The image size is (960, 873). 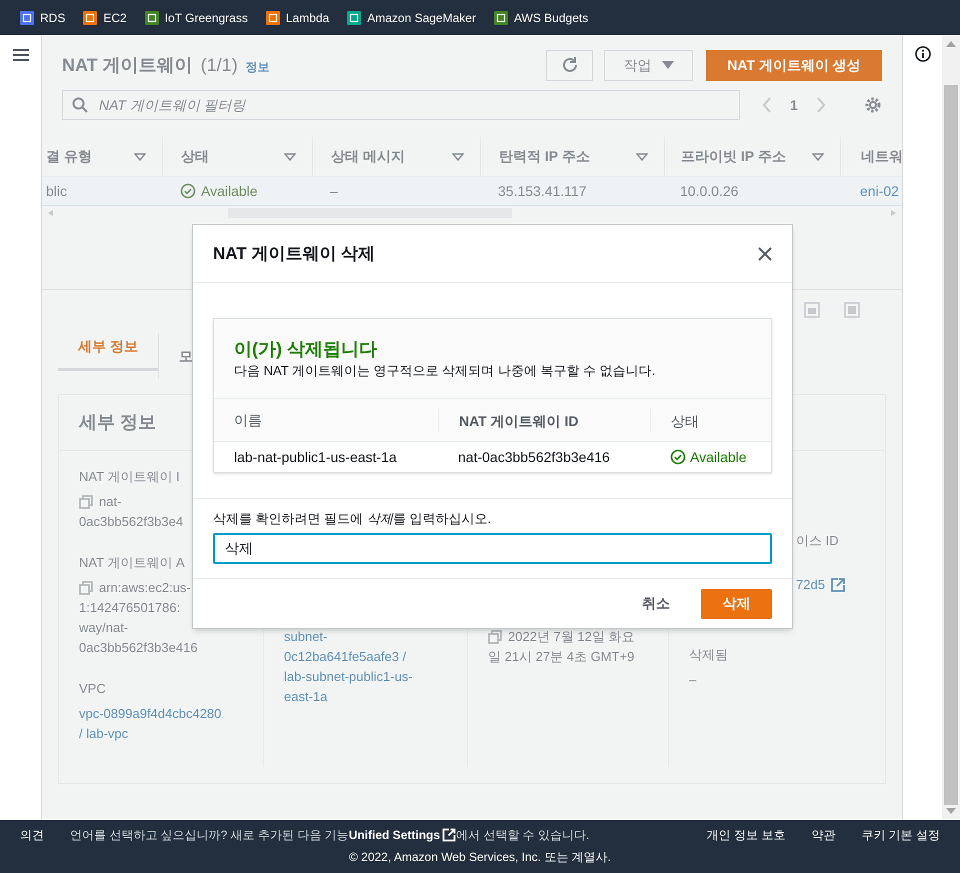 I want to click on menu-icon, so click(x=20, y=55).